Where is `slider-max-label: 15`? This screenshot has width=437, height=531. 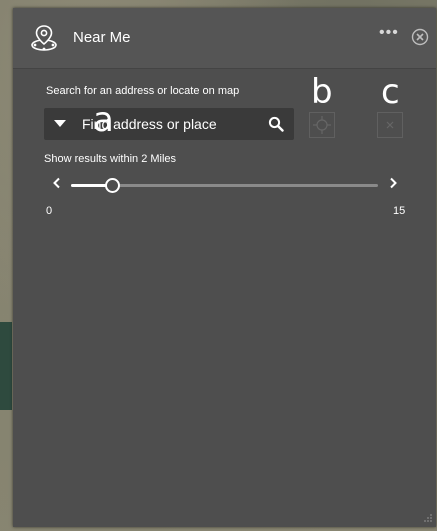
slider-max-label: 15 is located at coordinates (399, 211).